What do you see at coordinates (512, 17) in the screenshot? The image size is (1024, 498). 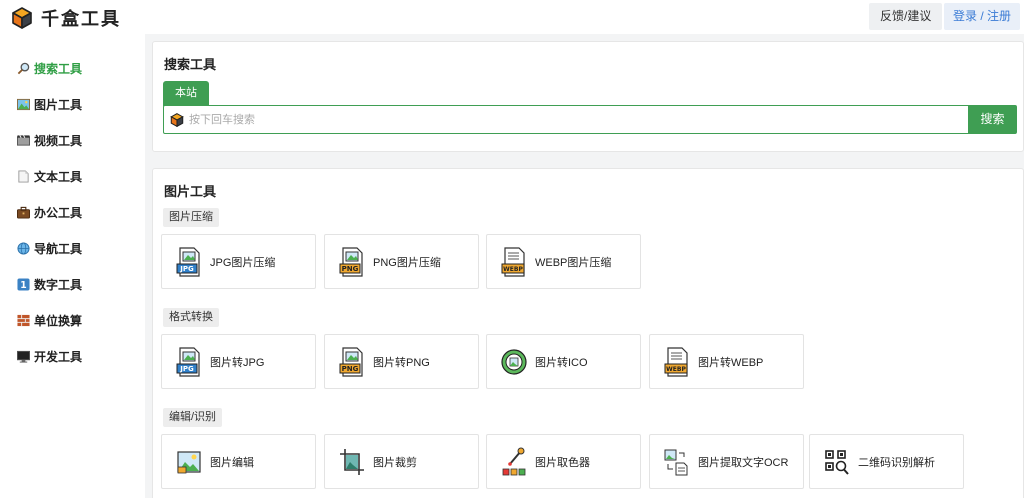 I see `top-header: 千盒工具 反馈/建议 登录 / 注册` at bounding box center [512, 17].